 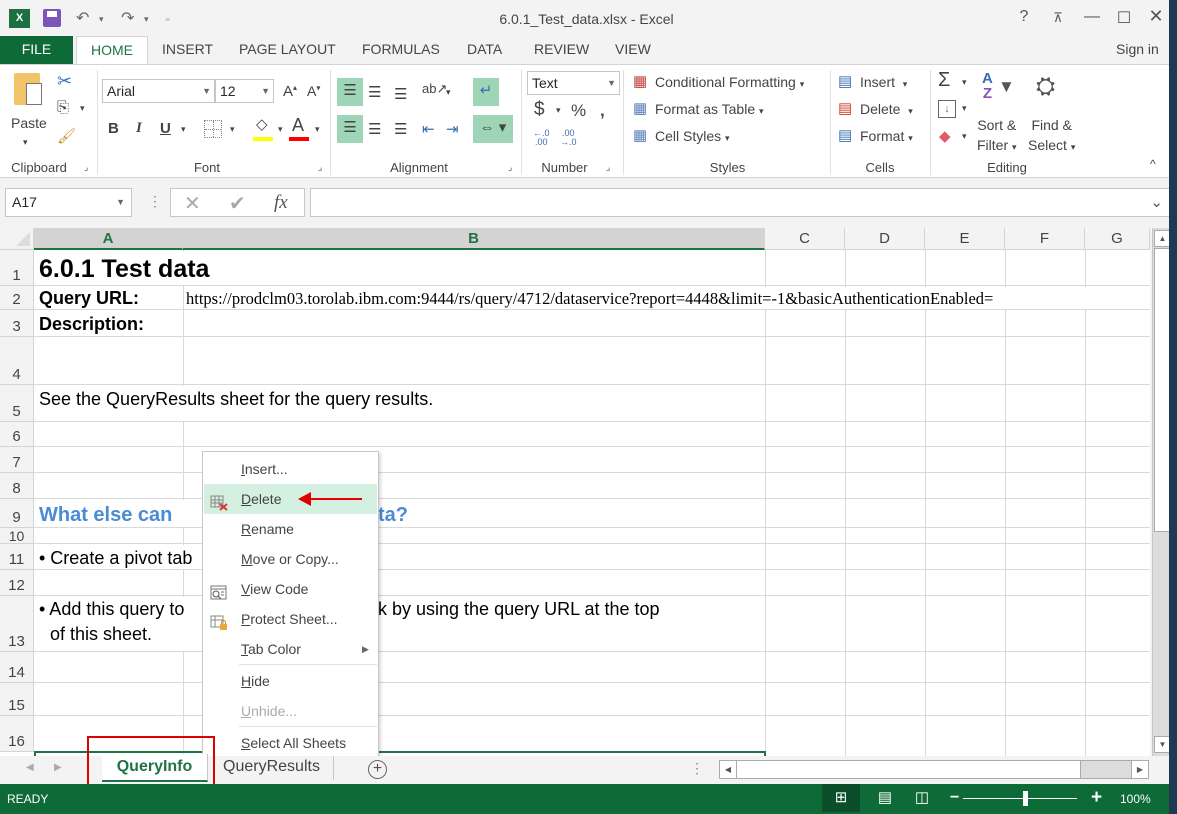 What do you see at coordinates (320, 167) in the screenshot?
I see `font-launcher-icon: ⌟` at bounding box center [320, 167].